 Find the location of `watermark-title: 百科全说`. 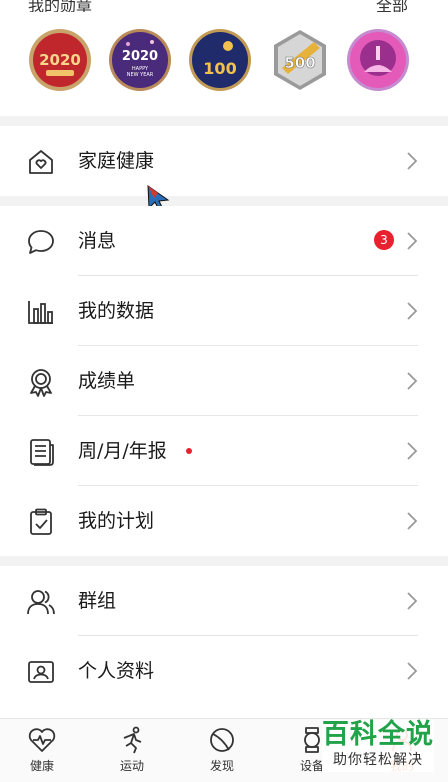

watermark-title: 百科全说 is located at coordinates (378, 734).